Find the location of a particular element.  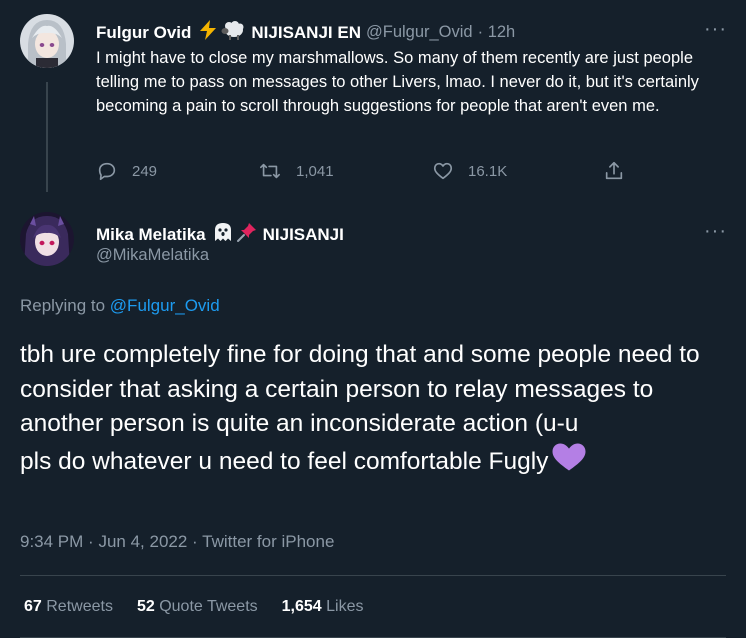

like-icon is located at coordinates (443, 171).